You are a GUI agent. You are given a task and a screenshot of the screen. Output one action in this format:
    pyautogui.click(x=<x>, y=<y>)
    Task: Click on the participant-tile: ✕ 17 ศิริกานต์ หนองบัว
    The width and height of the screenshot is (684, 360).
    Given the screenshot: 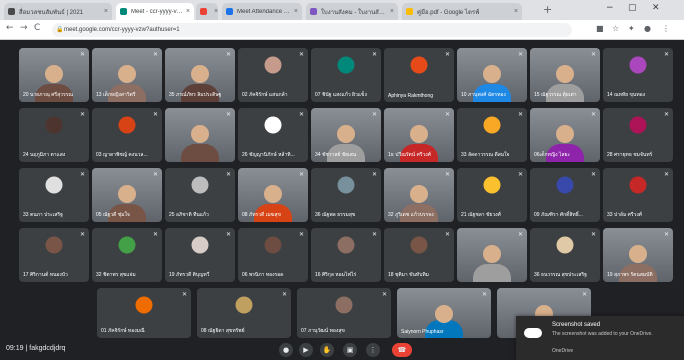 What is the action you would take?
    pyautogui.click(x=54, y=255)
    